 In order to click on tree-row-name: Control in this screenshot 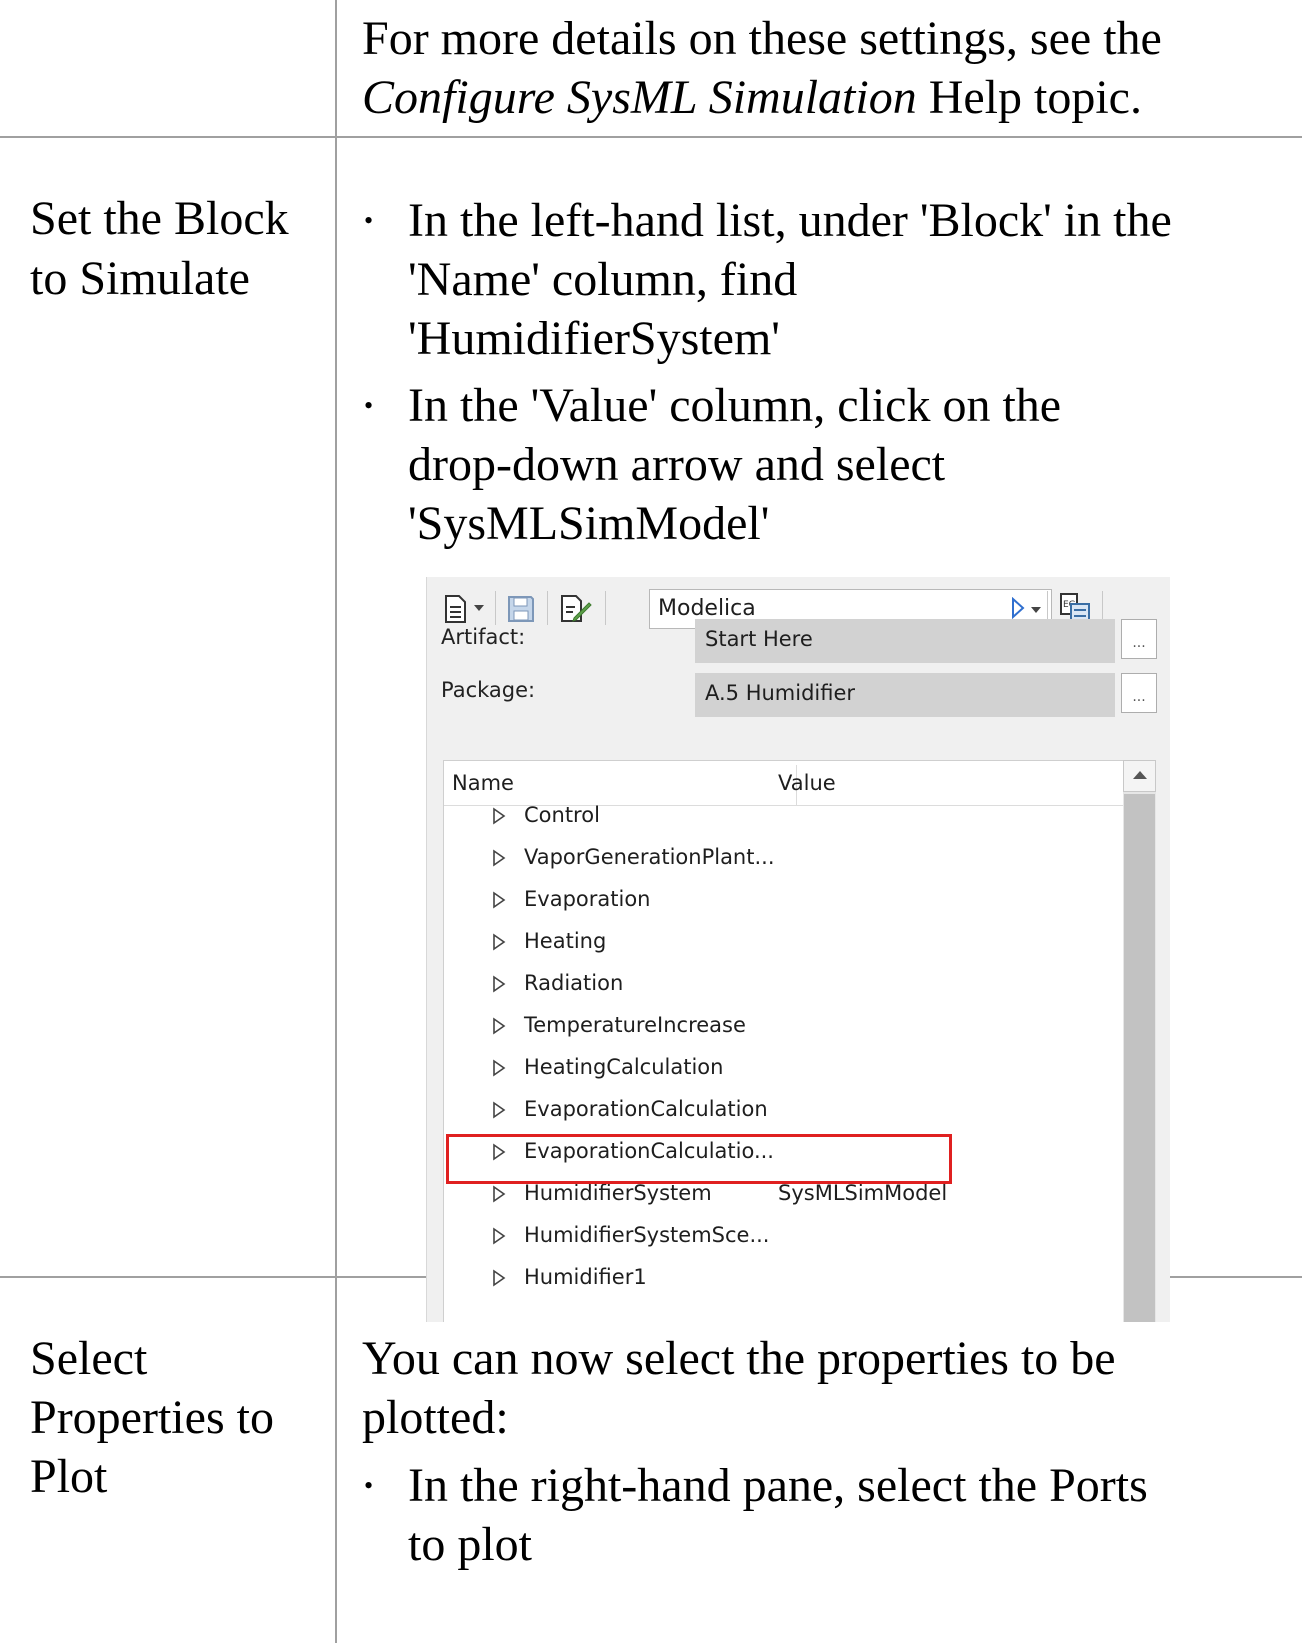, I will do `click(562, 815)`.